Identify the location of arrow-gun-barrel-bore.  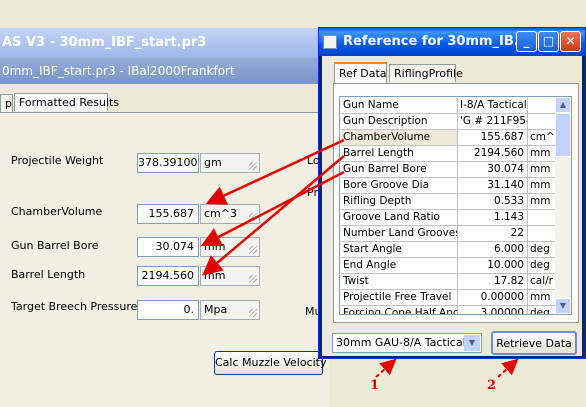
(272, 208).